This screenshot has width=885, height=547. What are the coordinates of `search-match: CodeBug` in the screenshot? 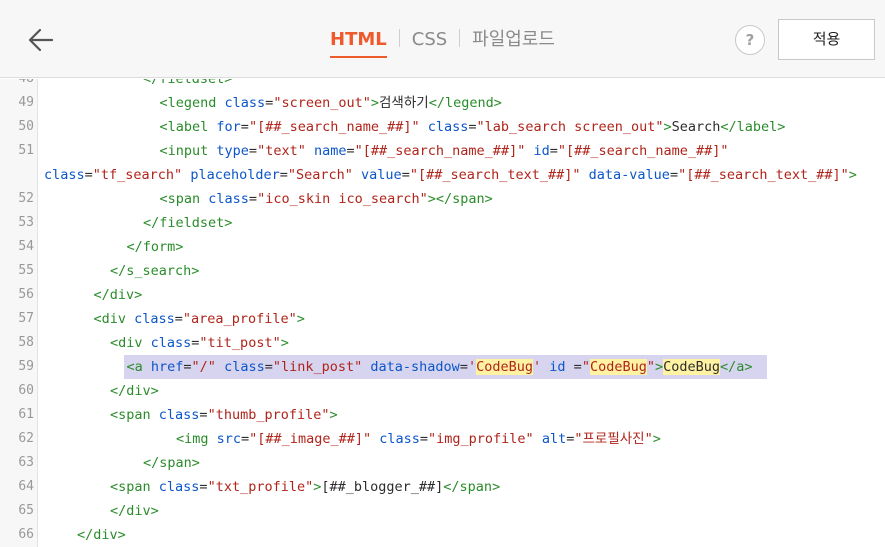 It's located at (618, 367).